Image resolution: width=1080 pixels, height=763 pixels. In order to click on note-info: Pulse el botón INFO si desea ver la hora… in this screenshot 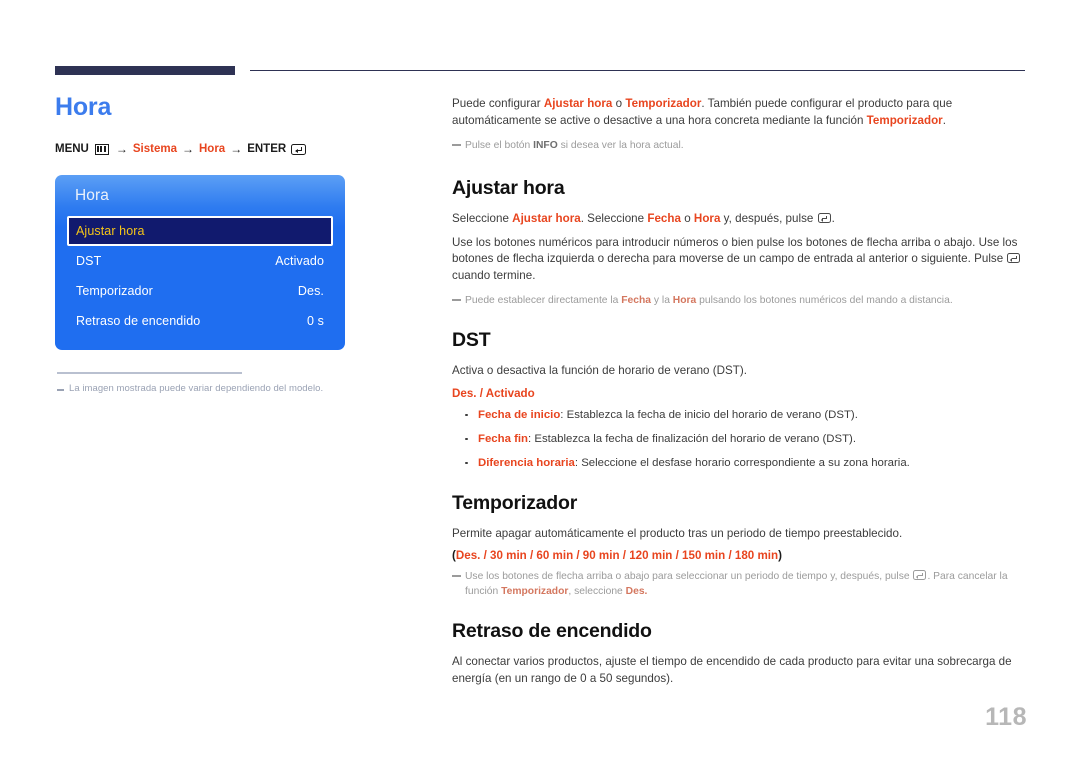, I will do `click(739, 145)`.